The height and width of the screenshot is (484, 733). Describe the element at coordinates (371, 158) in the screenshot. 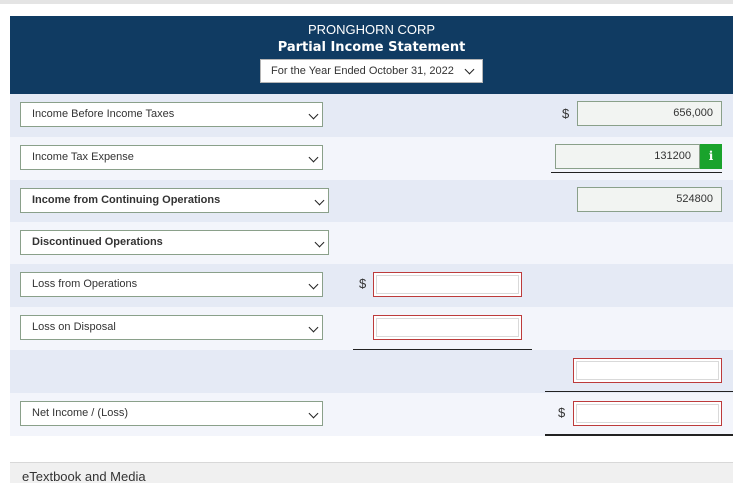

I see `row-income-tax-expense: Income Tax Expense 131200 i` at that location.